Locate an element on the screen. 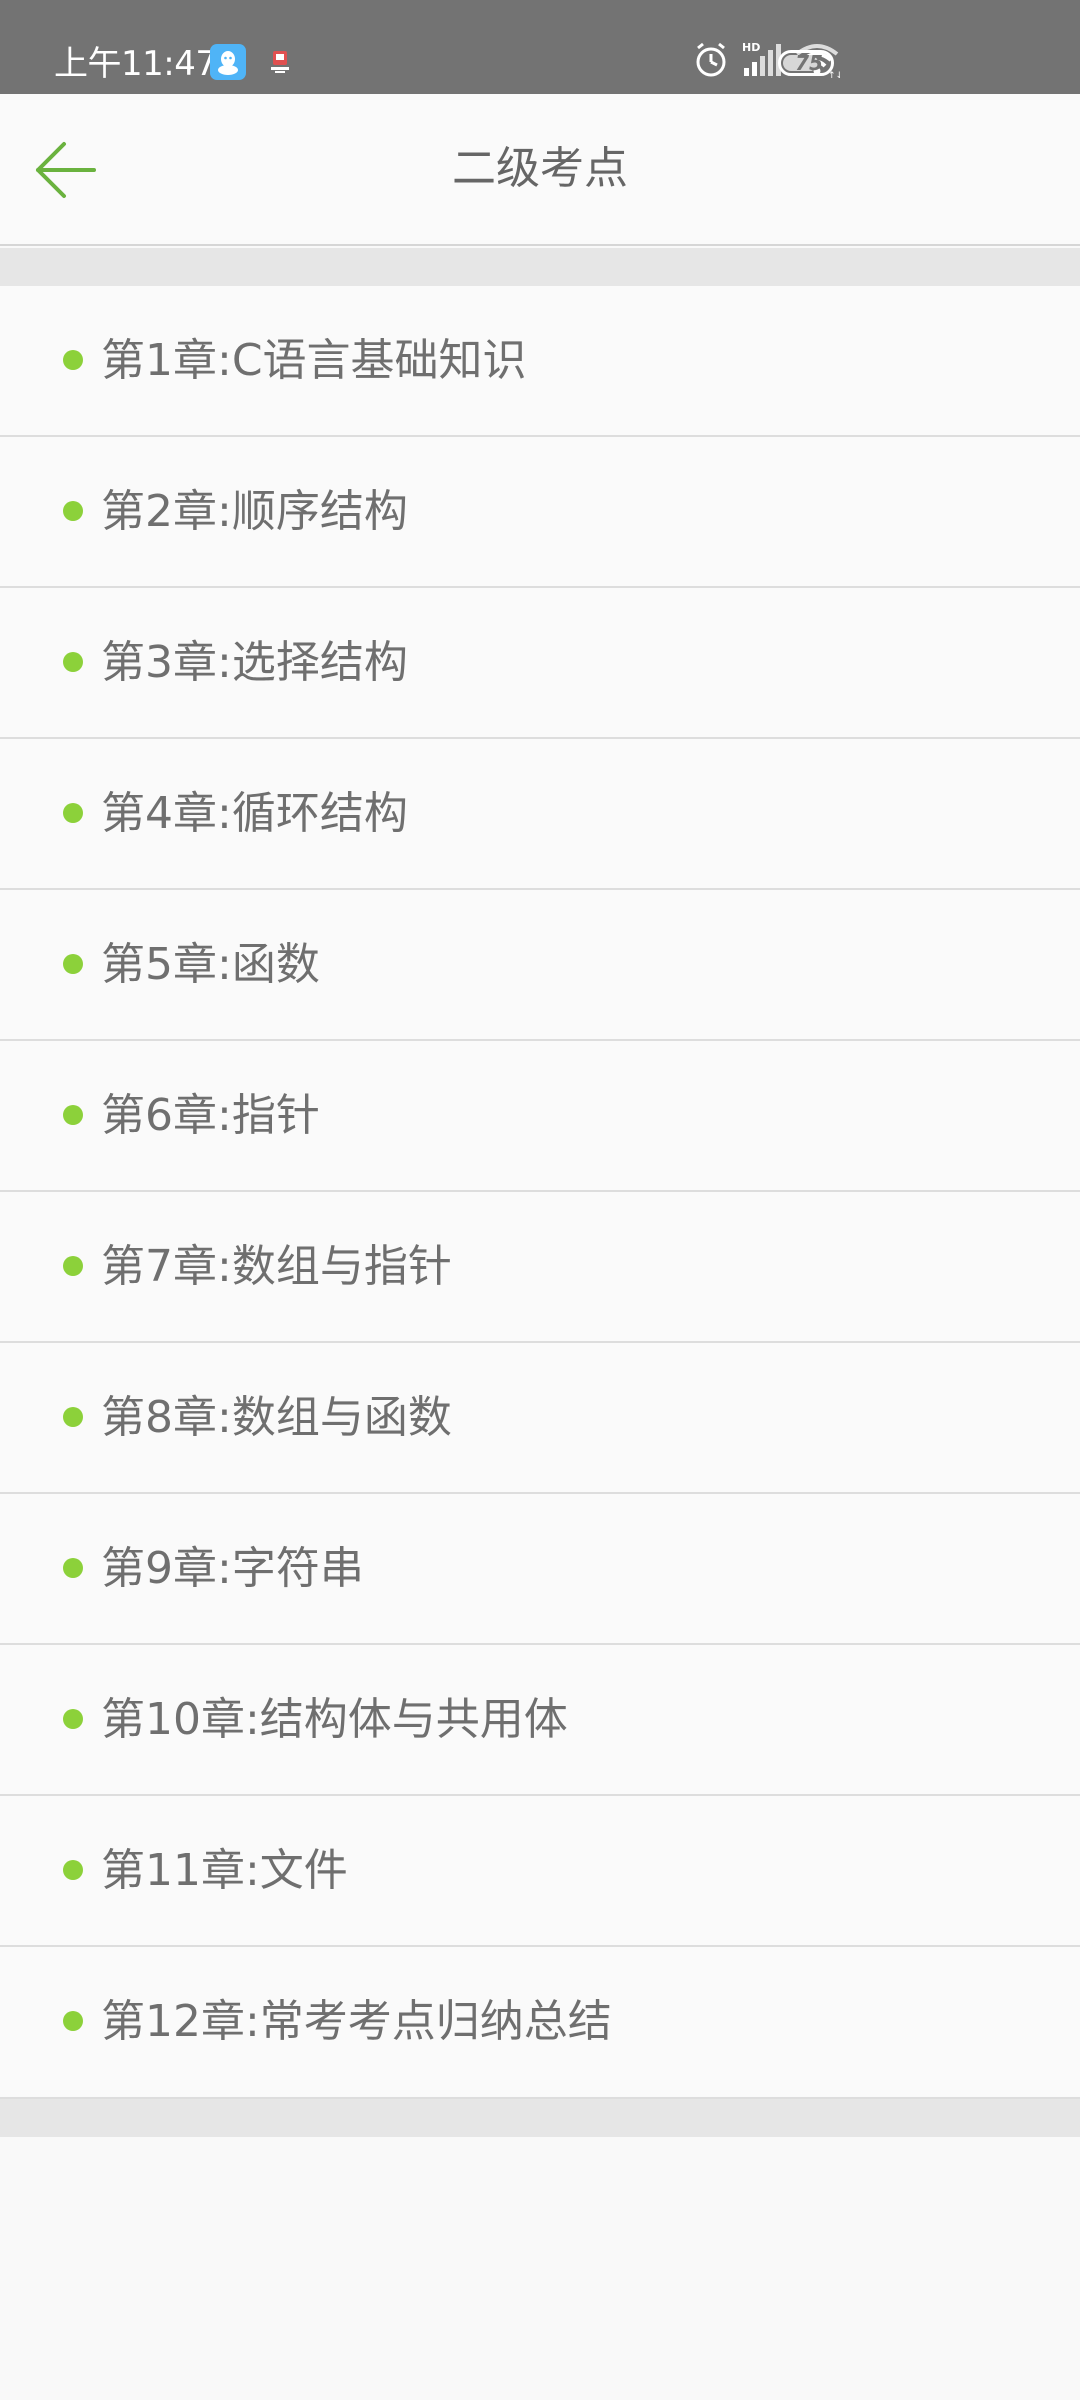 Image resolution: width=1080 pixels, height=2400 pixels. chapter-label: 第4章:循环结构 is located at coordinates (254, 813).